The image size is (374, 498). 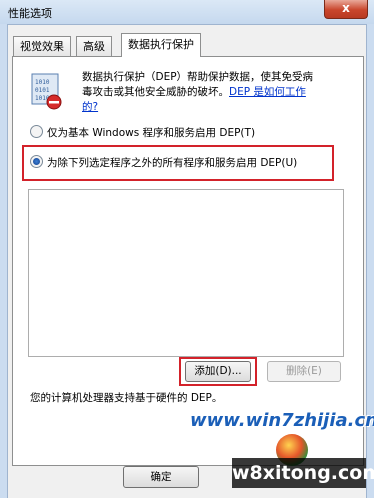 What do you see at coordinates (161, 477) in the screenshot?
I see `ok-button: 确定` at bounding box center [161, 477].